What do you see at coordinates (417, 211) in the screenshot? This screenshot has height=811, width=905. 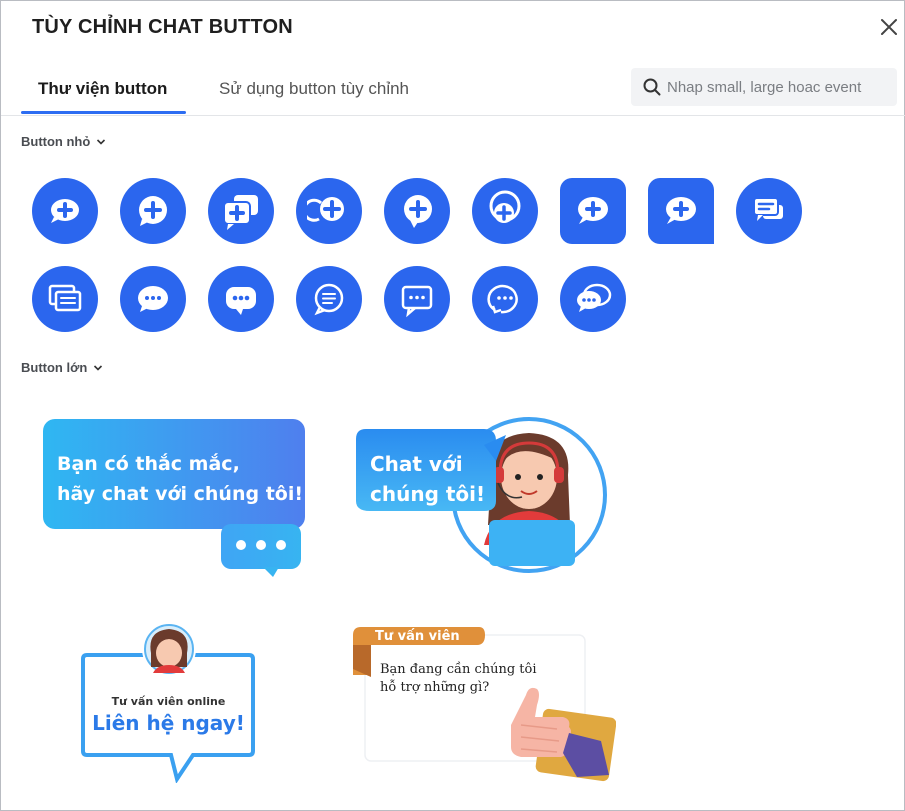 I see `chat-plus-bubble-icon` at bounding box center [417, 211].